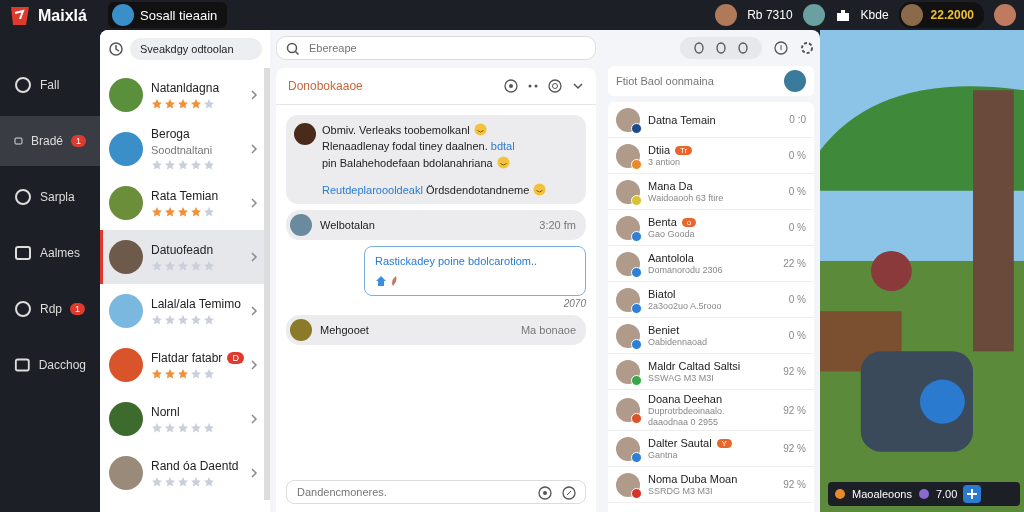  Describe the element at coordinates (182, 311) in the screenshot. I see `contact-item: Lalal/ala Temimo` at that location.